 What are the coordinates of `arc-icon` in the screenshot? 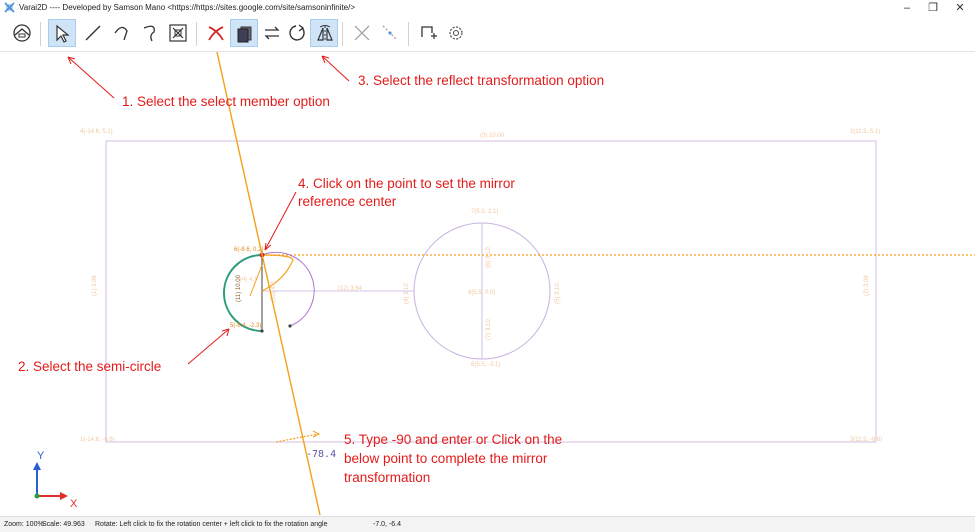 It's located at (121, 33).